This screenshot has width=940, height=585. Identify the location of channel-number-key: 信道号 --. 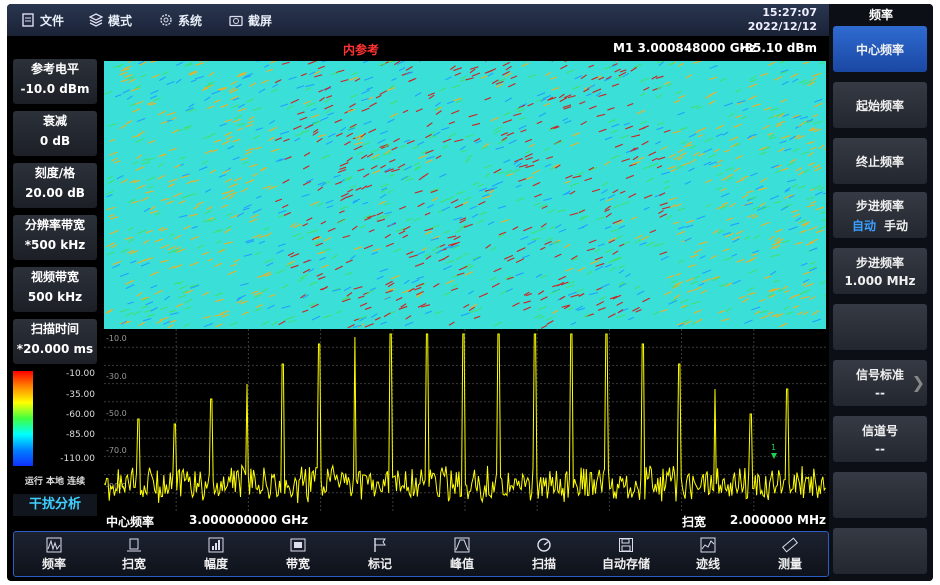
(880, 439).